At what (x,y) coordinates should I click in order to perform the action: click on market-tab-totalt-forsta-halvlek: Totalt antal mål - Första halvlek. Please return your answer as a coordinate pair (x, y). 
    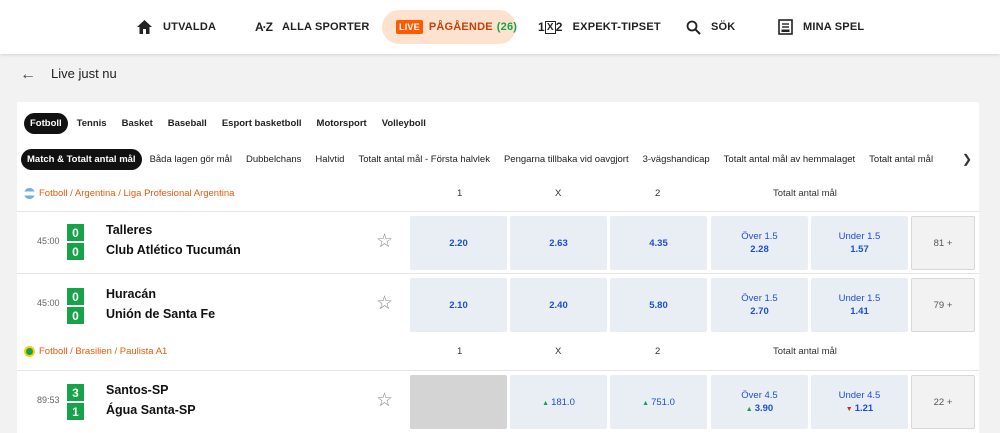
    Looking at the image, I should click on (423, 159).